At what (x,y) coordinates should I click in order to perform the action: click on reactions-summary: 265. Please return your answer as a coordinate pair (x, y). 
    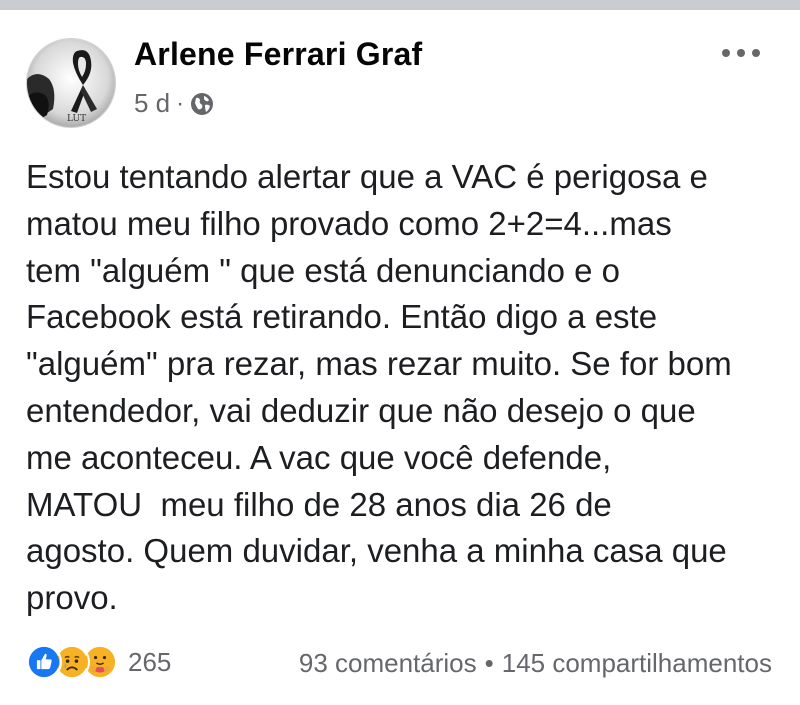
    Looking at the image, I should click on (98, 662).